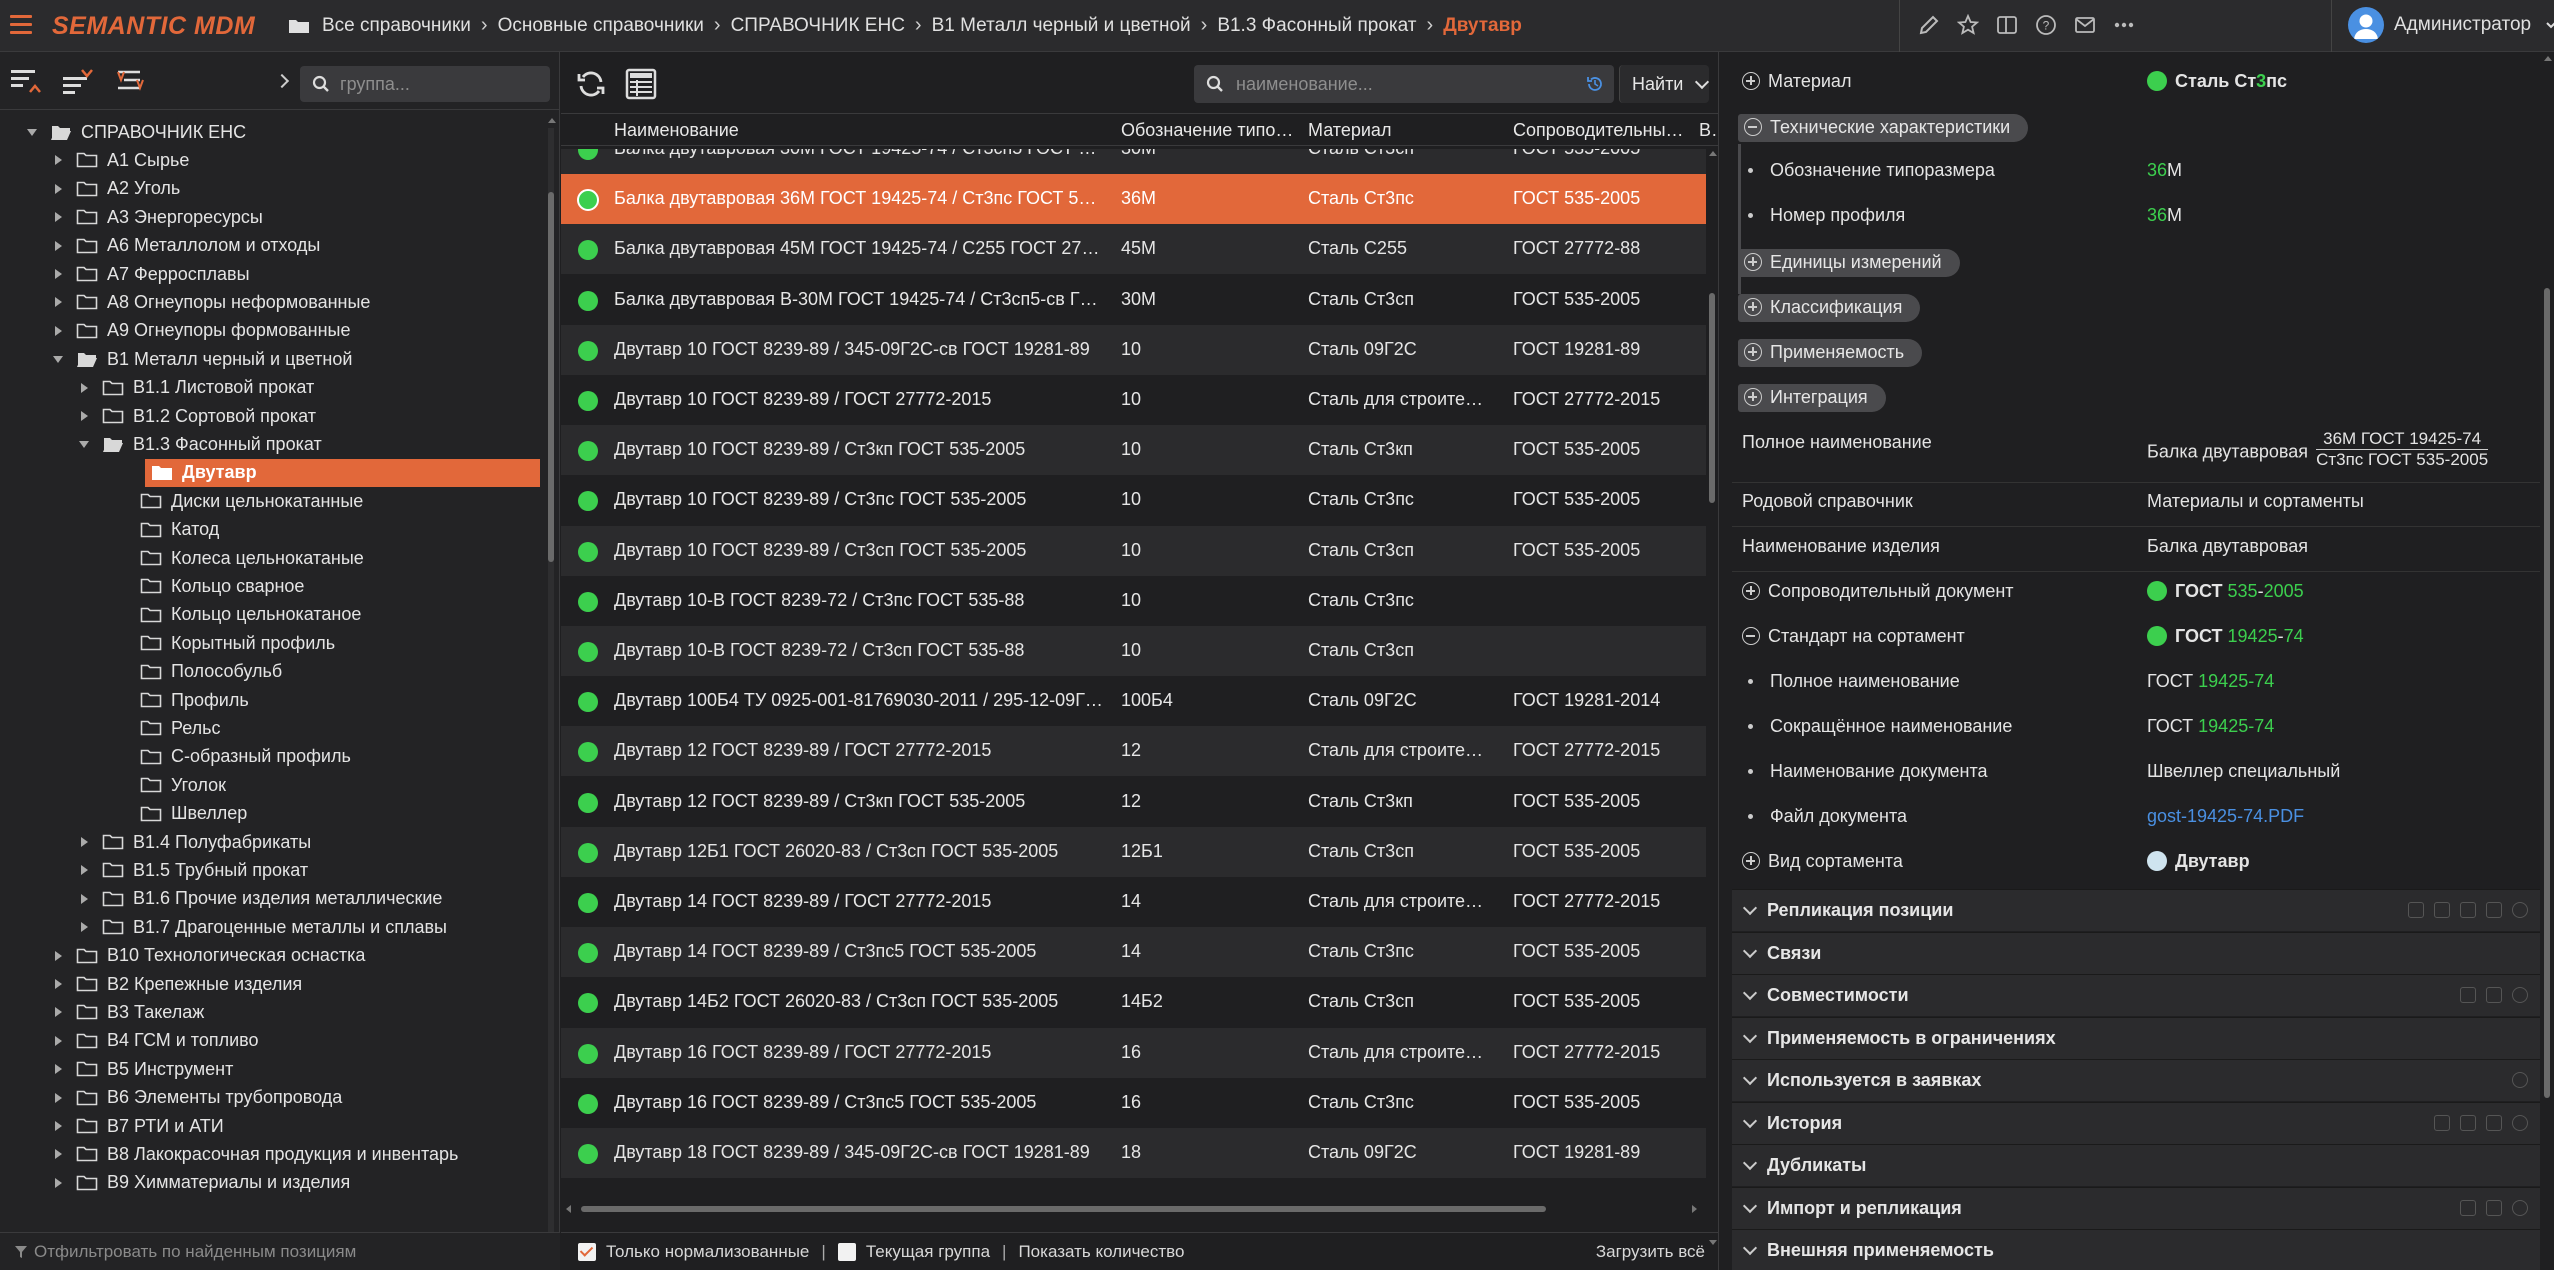  I want to click on tree-node: В1.7 Драгоценные металлы и сплавы, so click(262, 927).